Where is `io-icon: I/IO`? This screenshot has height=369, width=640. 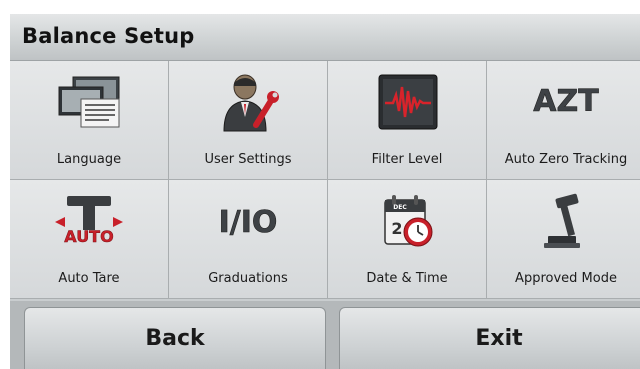 io-icon: I/IO is located at coordinates (248, 223).